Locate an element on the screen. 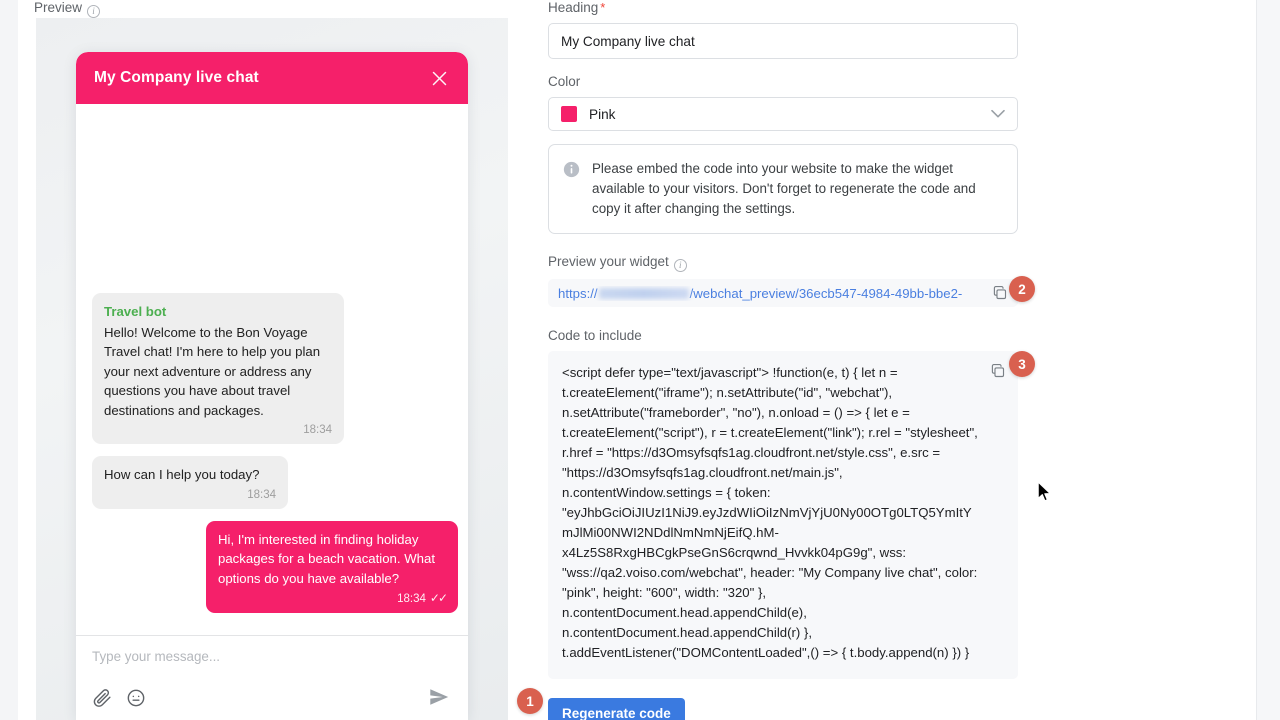 The height and width of the screenshot is (720, 1280). preview-url-prefix: https:// is located at coordinates (578, 293).